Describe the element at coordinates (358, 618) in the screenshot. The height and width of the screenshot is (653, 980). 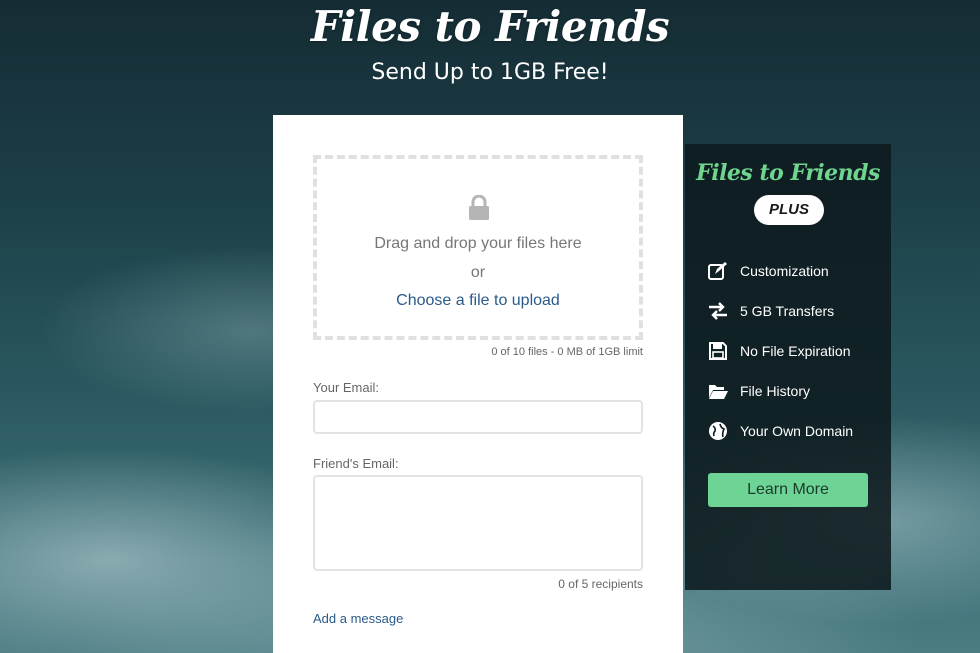
I see `add-message-link: Add a message` at that location.